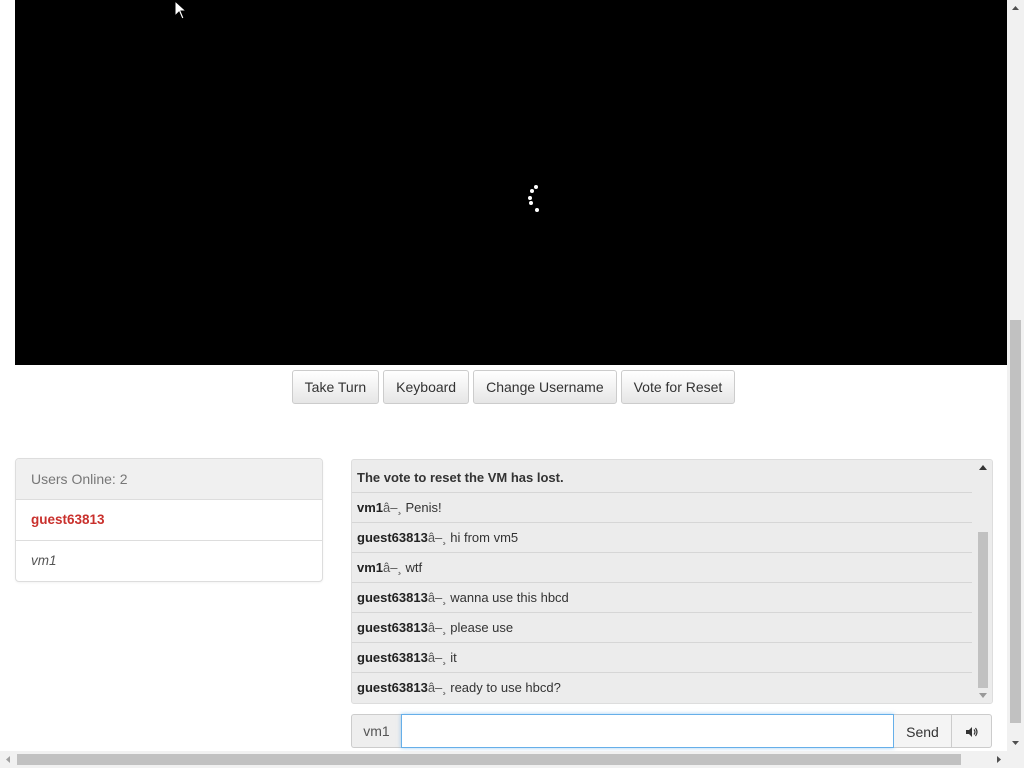 This screenshot has width=1024, height=768. What do you see at coordinates (482, 627) in the screenshot?
I see `chat-message-text: please use` at bounding box center [482, 627].